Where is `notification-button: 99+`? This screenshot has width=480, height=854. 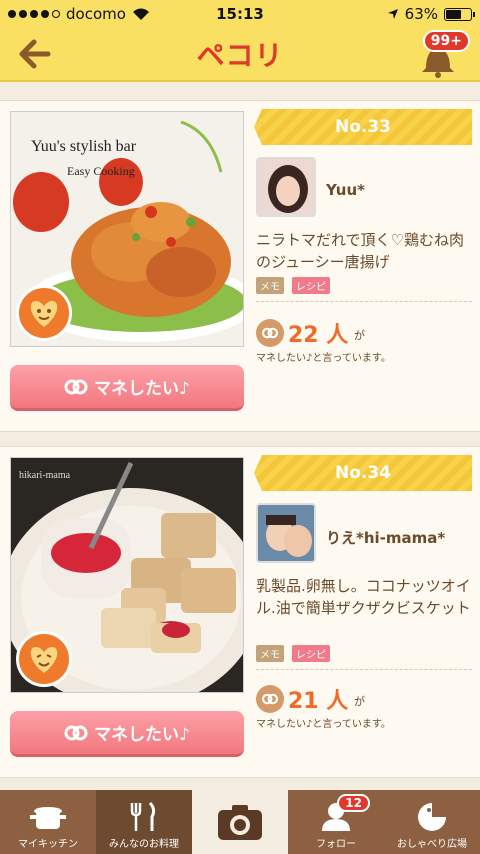
notification-button: 99+ is located at coordinates (444, 54).